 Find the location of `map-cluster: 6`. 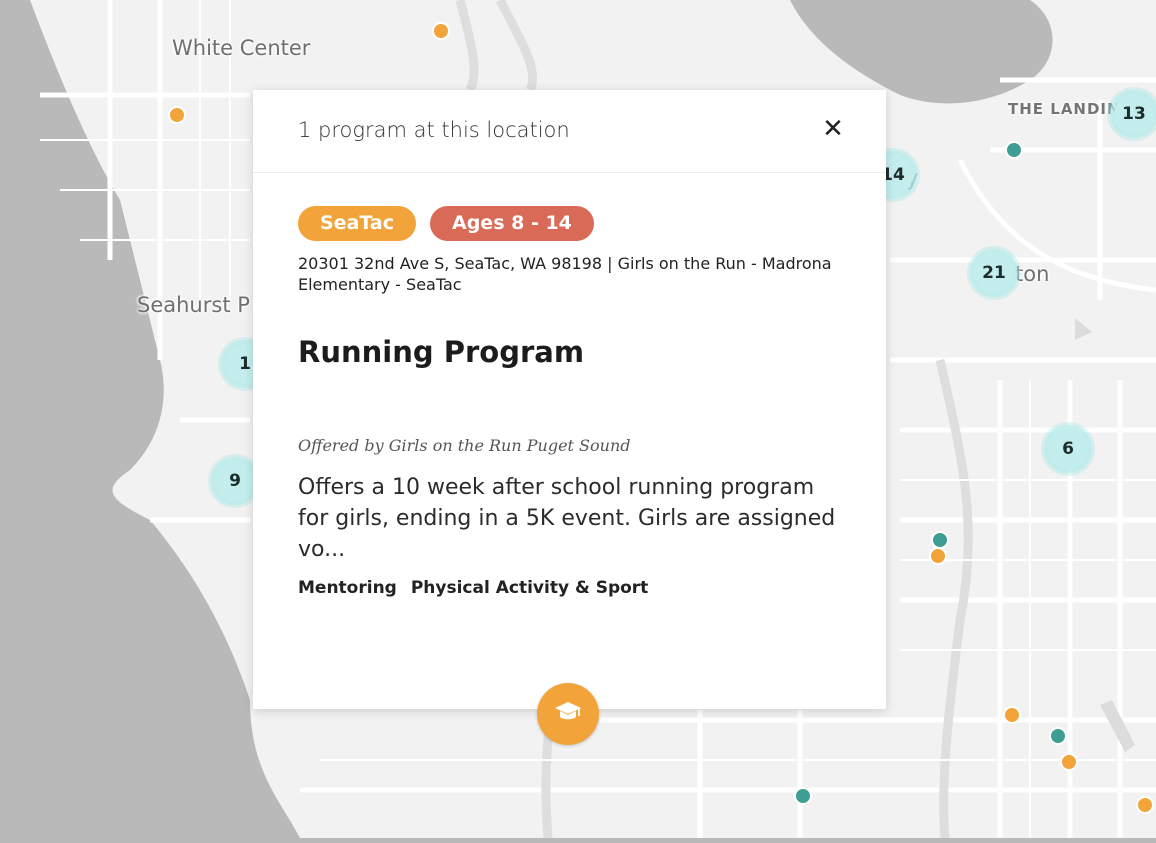

map-cluster: 6 is located at coordinates (1068, 449).